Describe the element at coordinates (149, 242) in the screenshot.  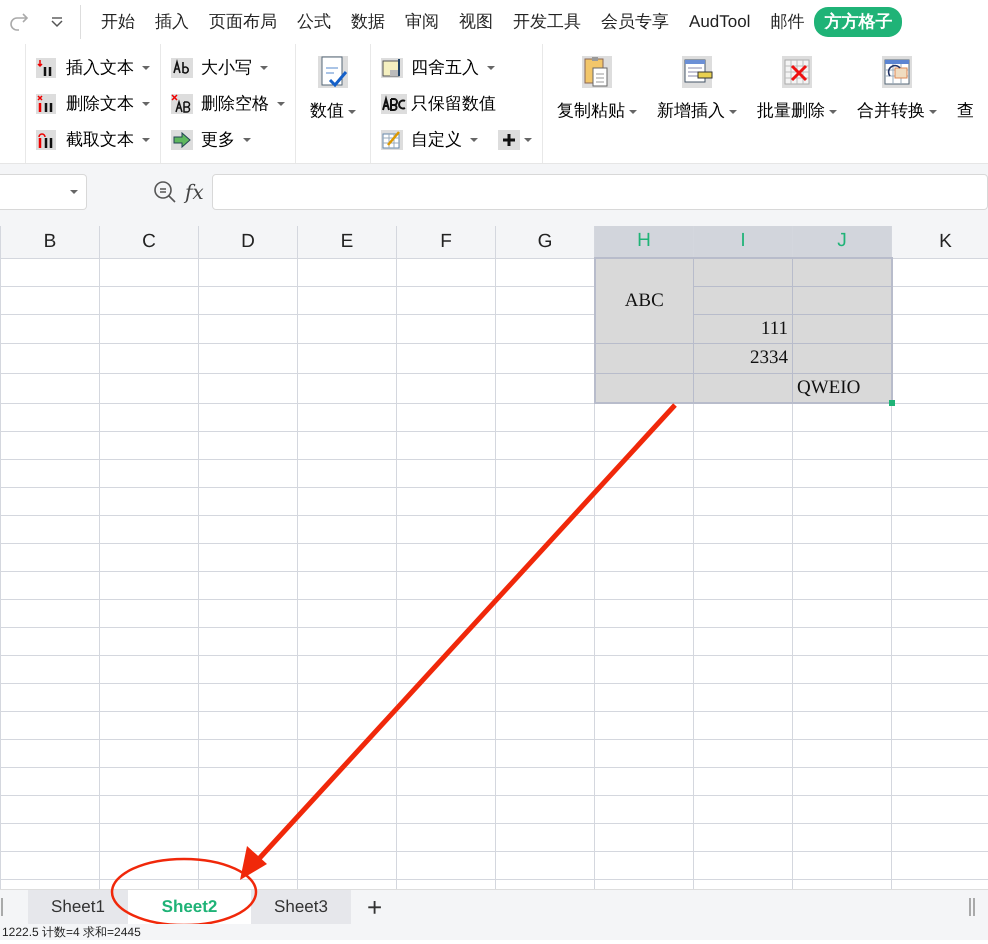
I see `column-header: C` at that location.